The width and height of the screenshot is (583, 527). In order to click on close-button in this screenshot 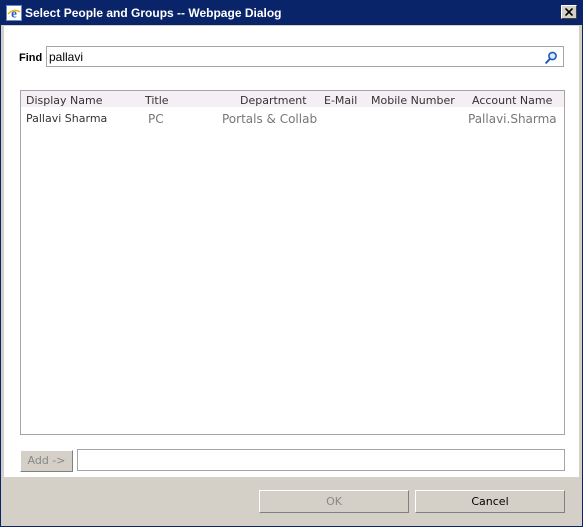, I will do `click(569, 12)`.